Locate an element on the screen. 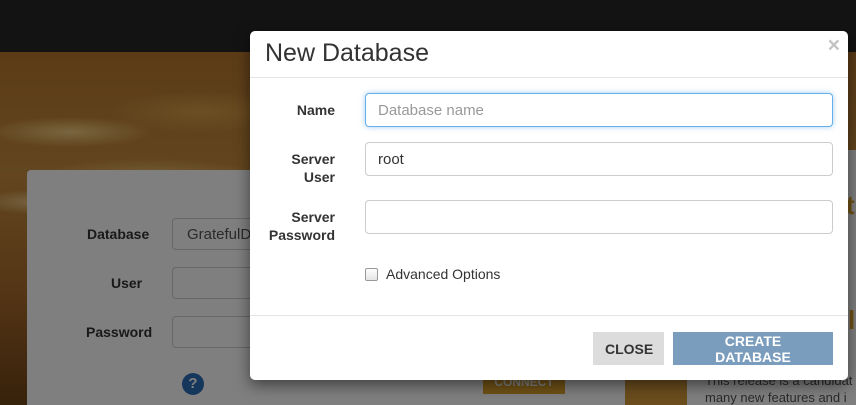 This screenshot has width=856, height=405. server-user-label: Server User is located at coordinates (270, 168).